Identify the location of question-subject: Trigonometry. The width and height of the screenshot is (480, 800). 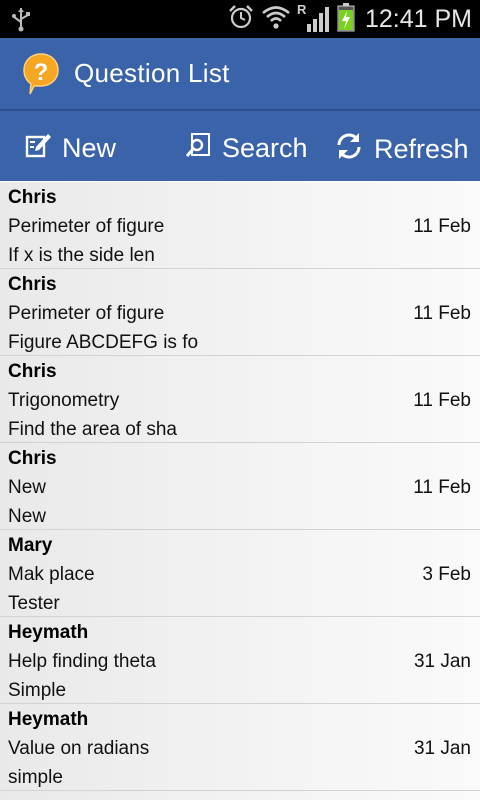
(64, 400).